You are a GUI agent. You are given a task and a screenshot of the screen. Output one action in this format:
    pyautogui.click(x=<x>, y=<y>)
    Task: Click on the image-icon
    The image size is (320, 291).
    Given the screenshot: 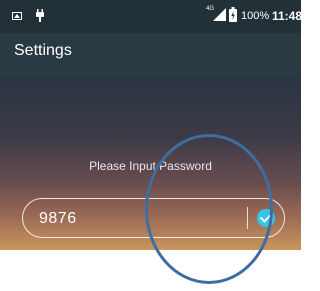 What is the action you would take?
    pyautogui.click(x=17, y=16)
    